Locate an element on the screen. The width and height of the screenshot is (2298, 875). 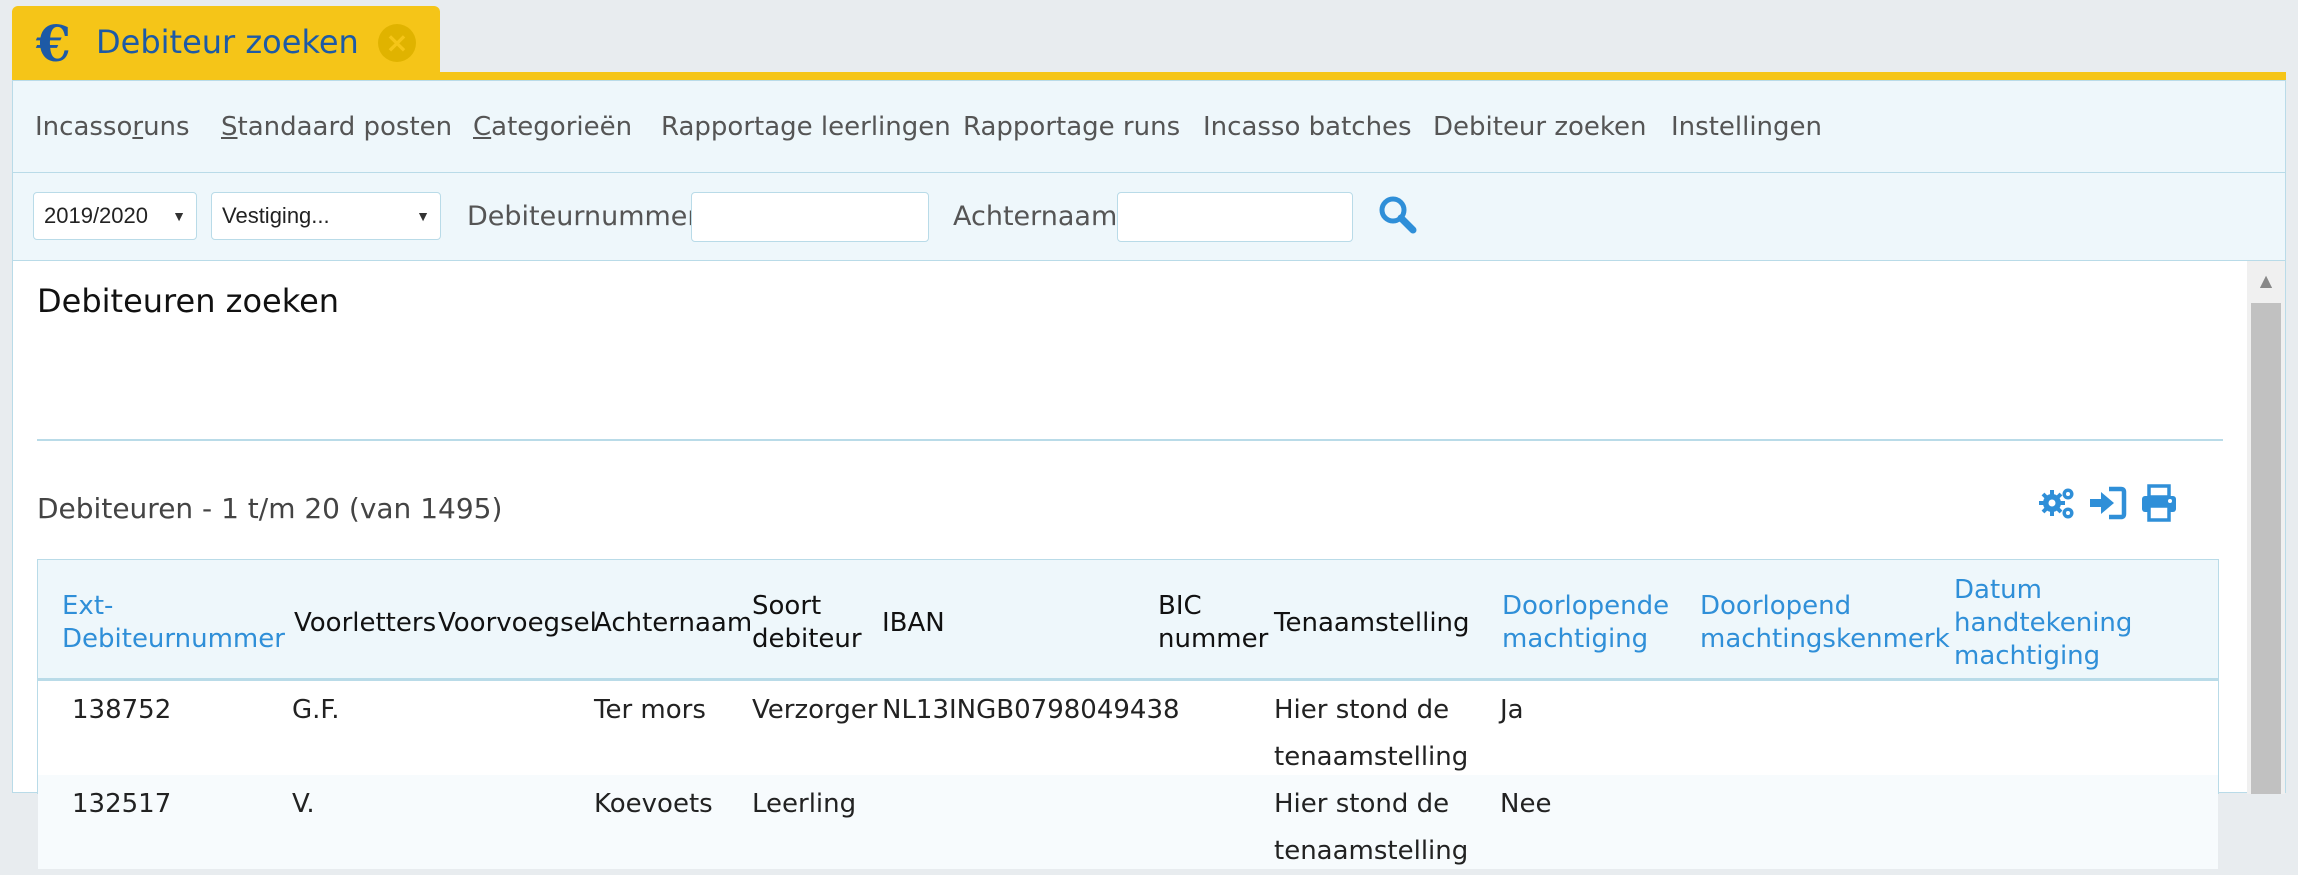
debtor-number-label: Debiteurnummer is located at coordinates (583, 216).